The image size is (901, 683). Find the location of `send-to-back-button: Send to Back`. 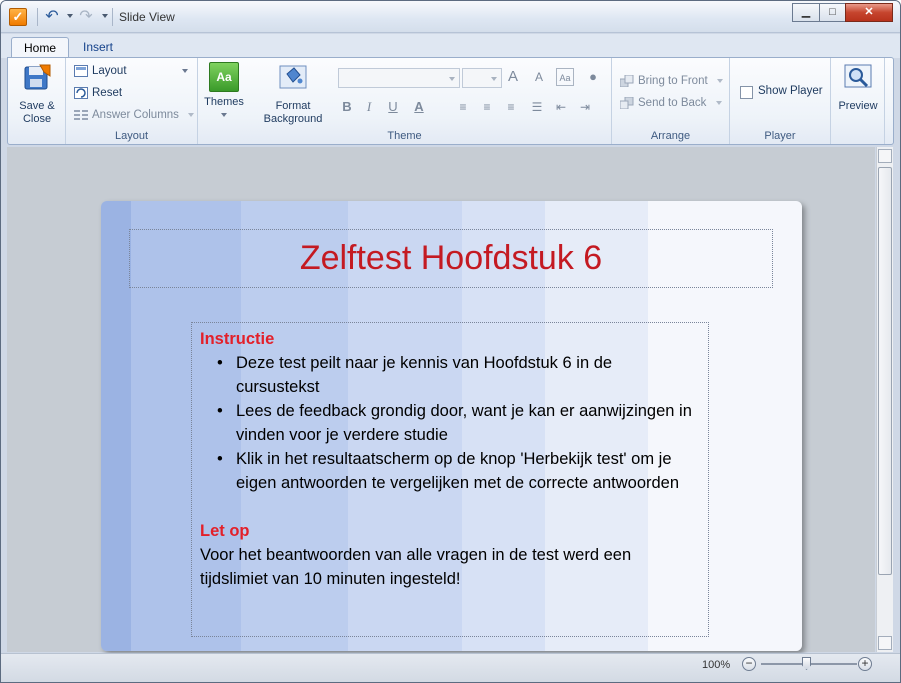

send-to-back-button: Send to Back is located at coordinates (671, 103).